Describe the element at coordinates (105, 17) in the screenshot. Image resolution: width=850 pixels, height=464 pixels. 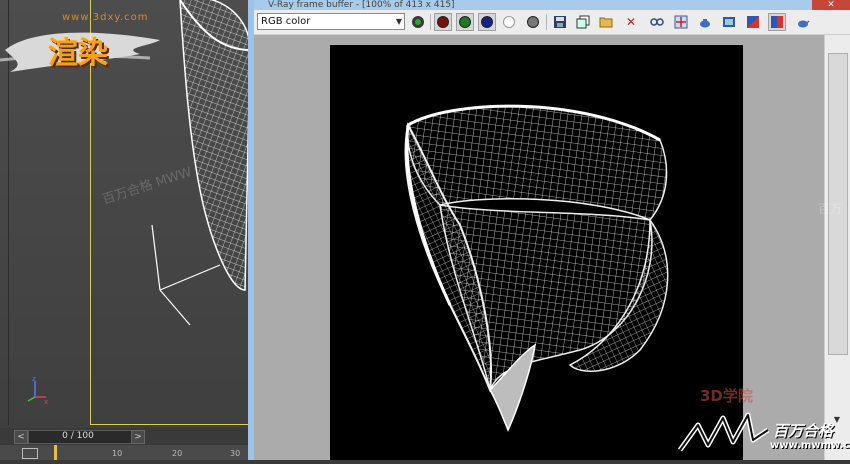
I see `logo-site-text: www.3dxy.com` at that location.